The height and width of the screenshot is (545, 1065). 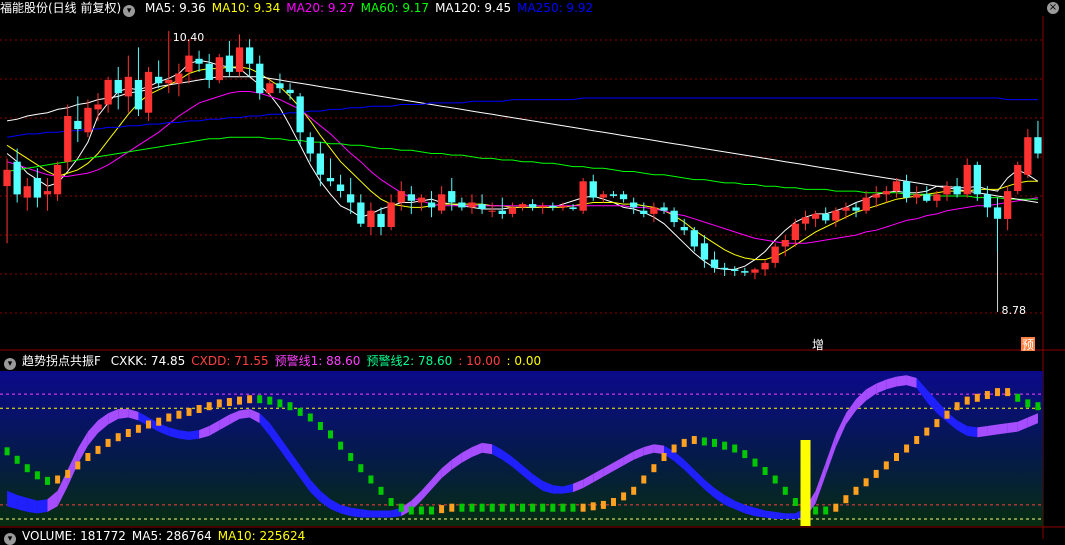 I want to click on ma-legend-item-3: MA60: 9.17, so click(x=395, y=8).